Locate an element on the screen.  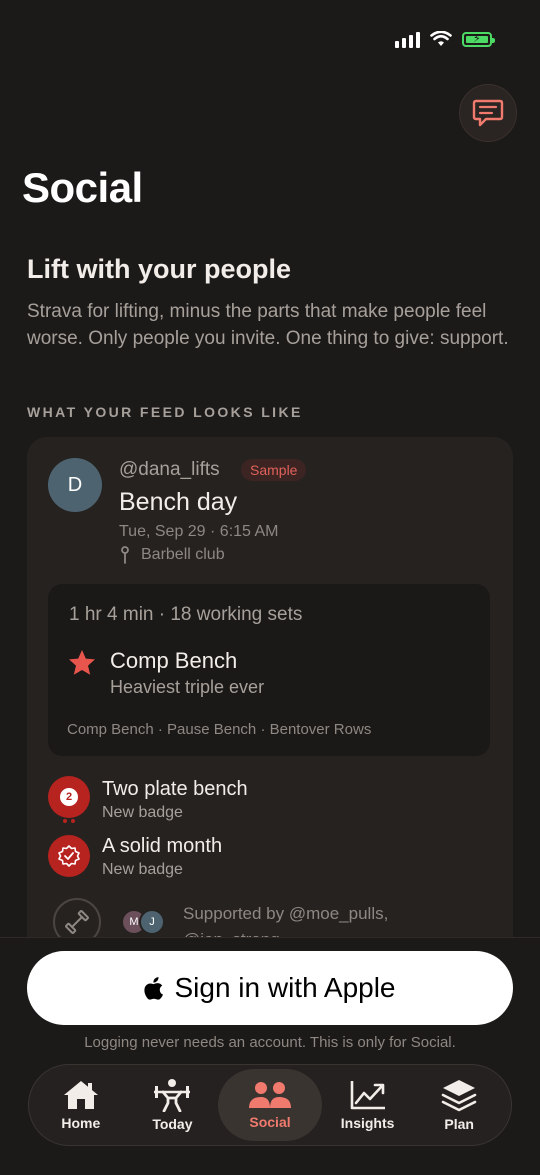
page-title: Social is located at coordinates (82, 187).